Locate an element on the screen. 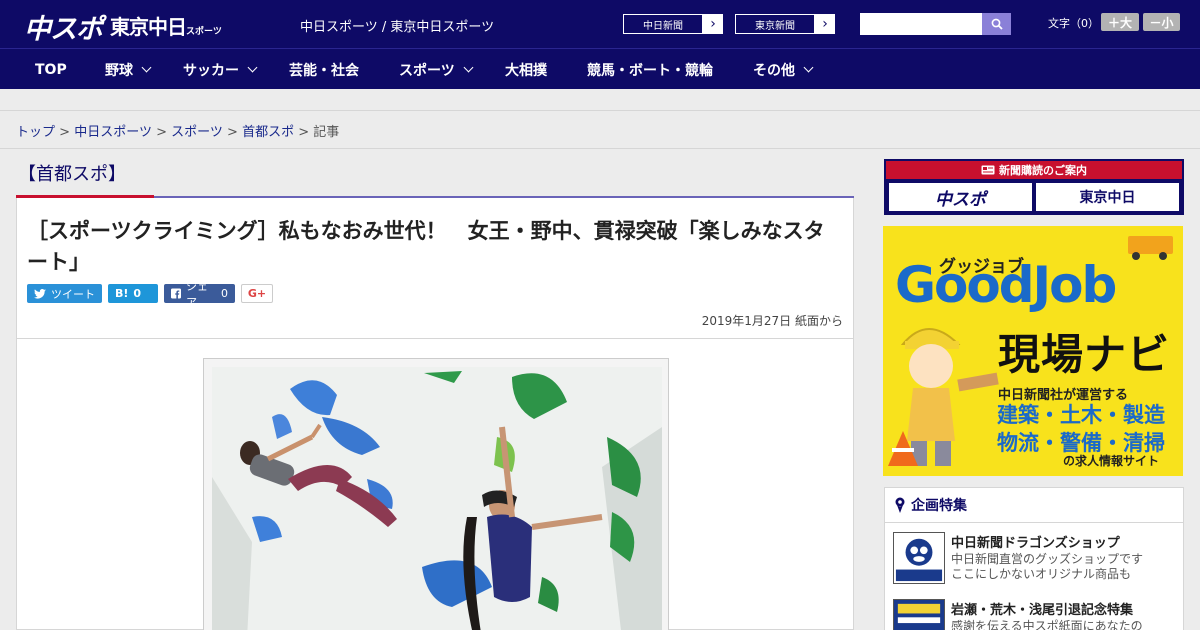 Image resolution: width=1200 pixels, height=630 pixels. nav-label: 大相撲 is located at coordinates (526, 70).